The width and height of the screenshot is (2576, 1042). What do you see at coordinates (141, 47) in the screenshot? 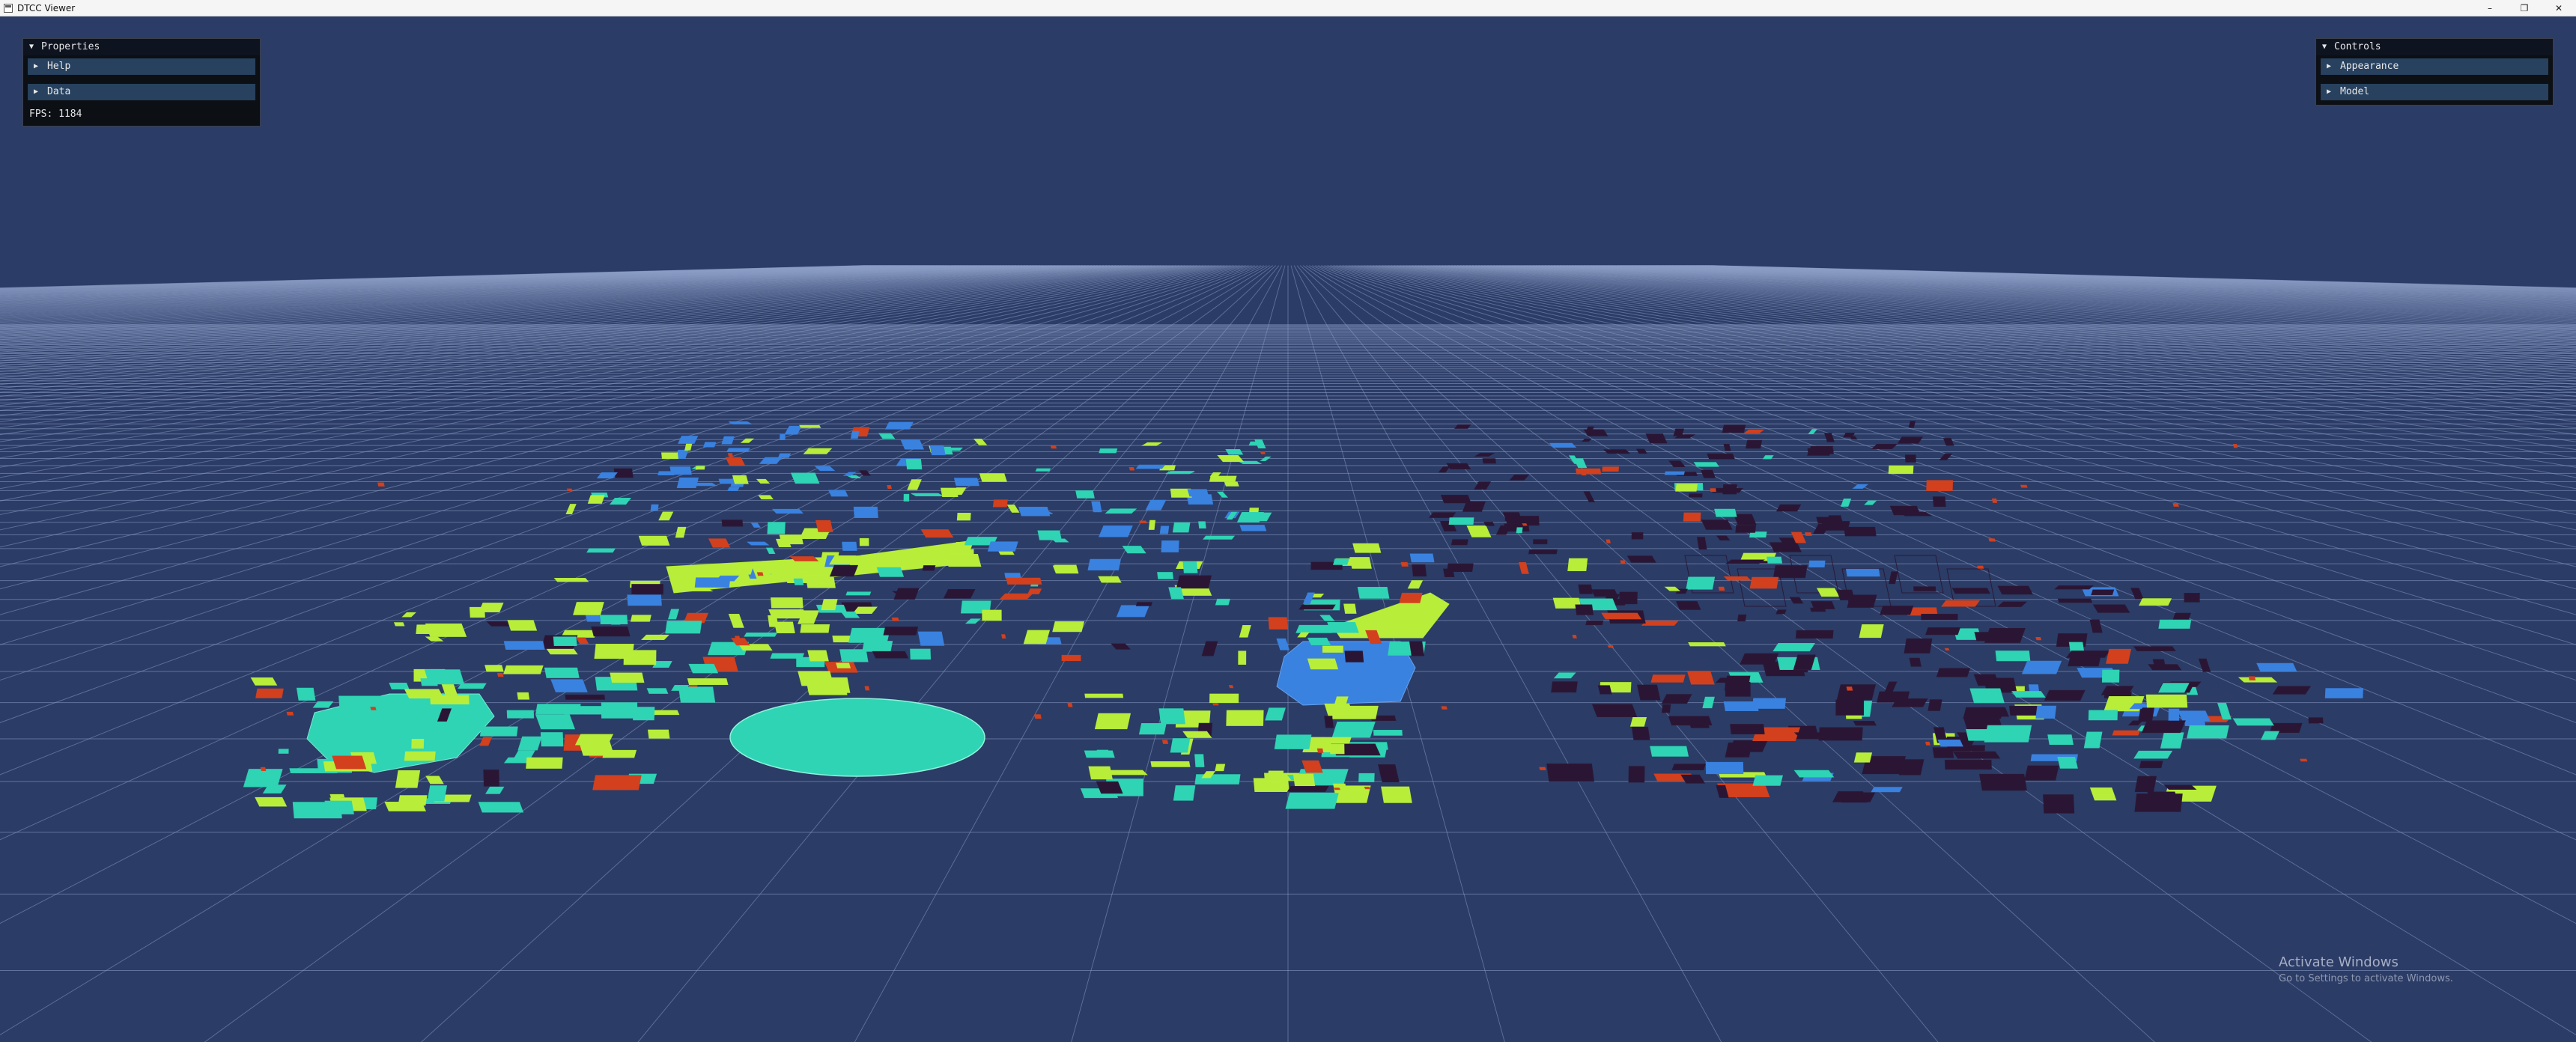
I see `properties-title-bar: ▼ Properties` at bounding box center [141, 47].